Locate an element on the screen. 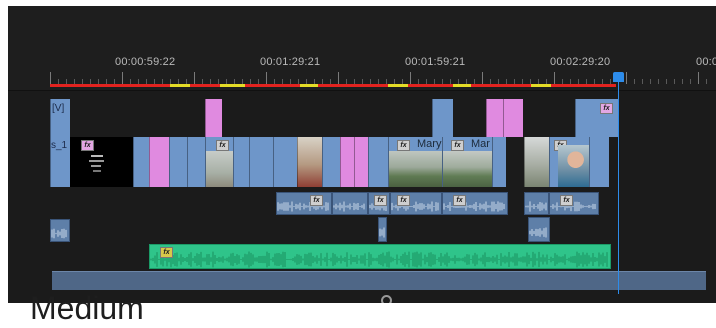  video-clip: [V] is located at coordinates (60, 118).